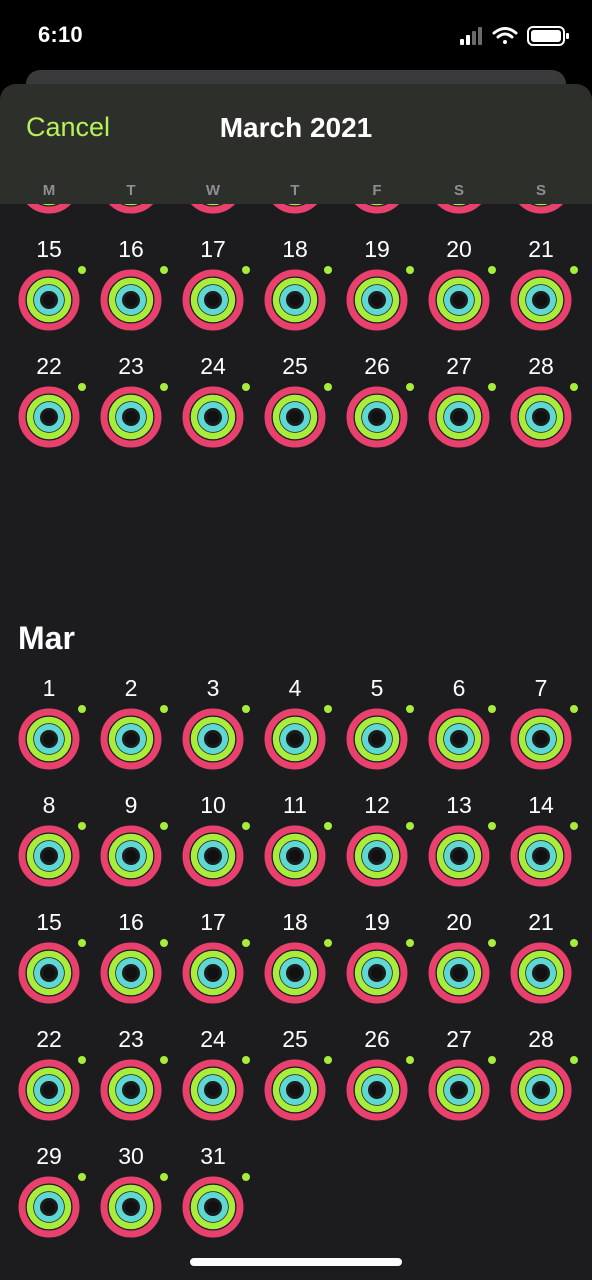 The image size is (592, 1280). I want to click on day-cell: 6, so click(460, 730).